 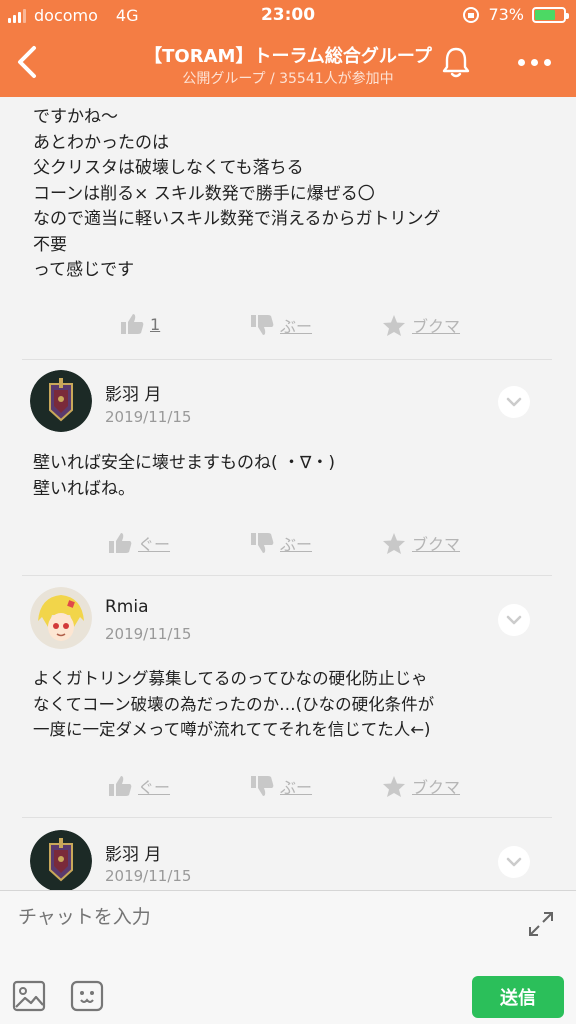 I want to click on more-options-button, so click(x=534, y=62).